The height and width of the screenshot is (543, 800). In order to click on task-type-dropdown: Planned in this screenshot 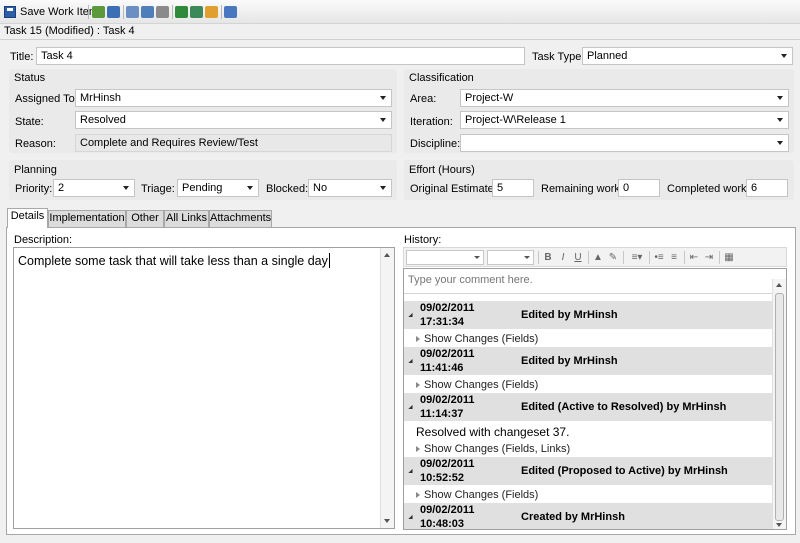, I will do `click(687, 56)`.